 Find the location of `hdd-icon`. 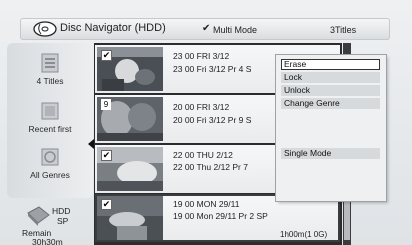

hdd-icon is located at coordinates (38, 216).